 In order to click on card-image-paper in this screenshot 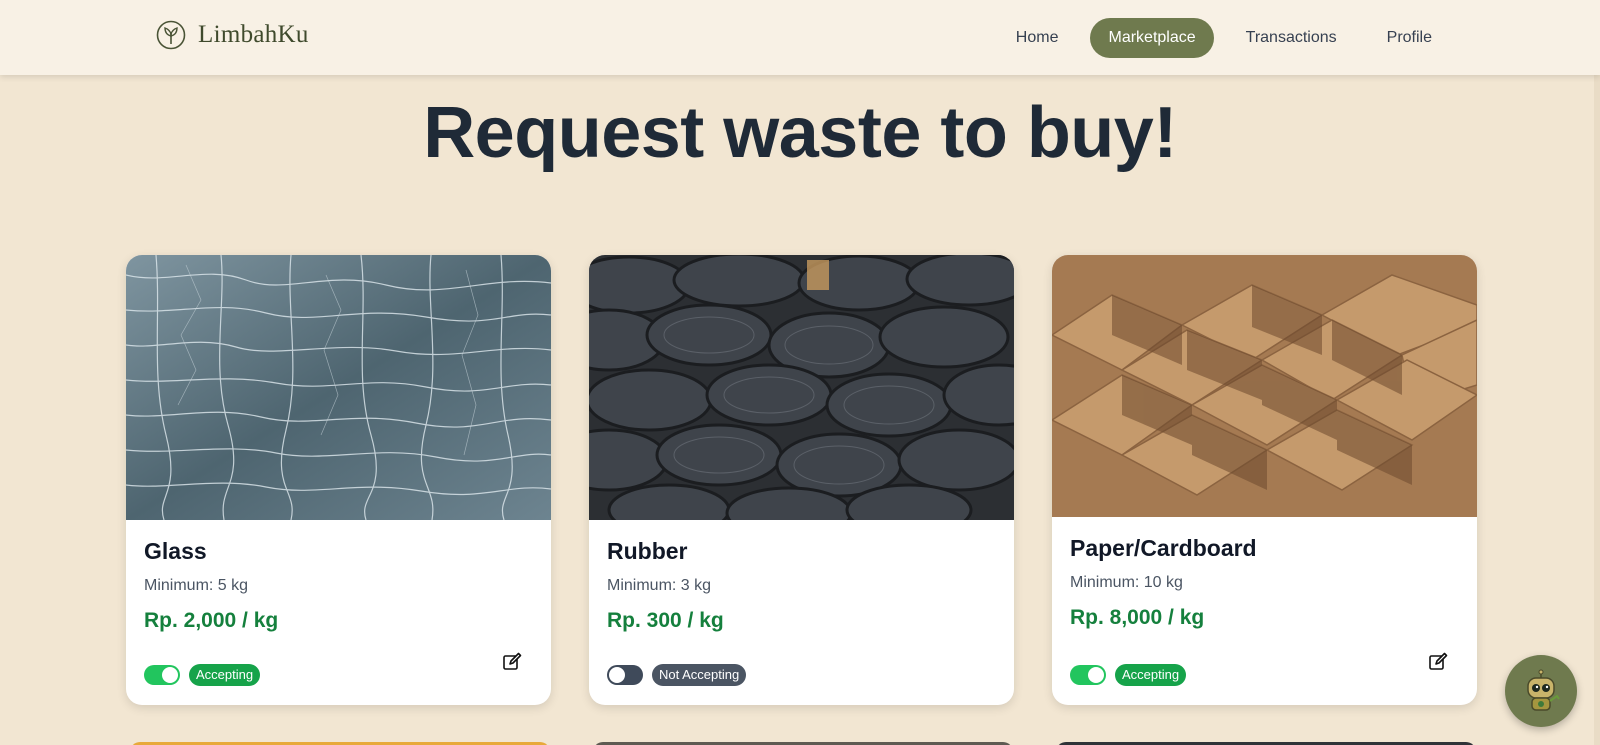, I will do `click(1264, 386)`.